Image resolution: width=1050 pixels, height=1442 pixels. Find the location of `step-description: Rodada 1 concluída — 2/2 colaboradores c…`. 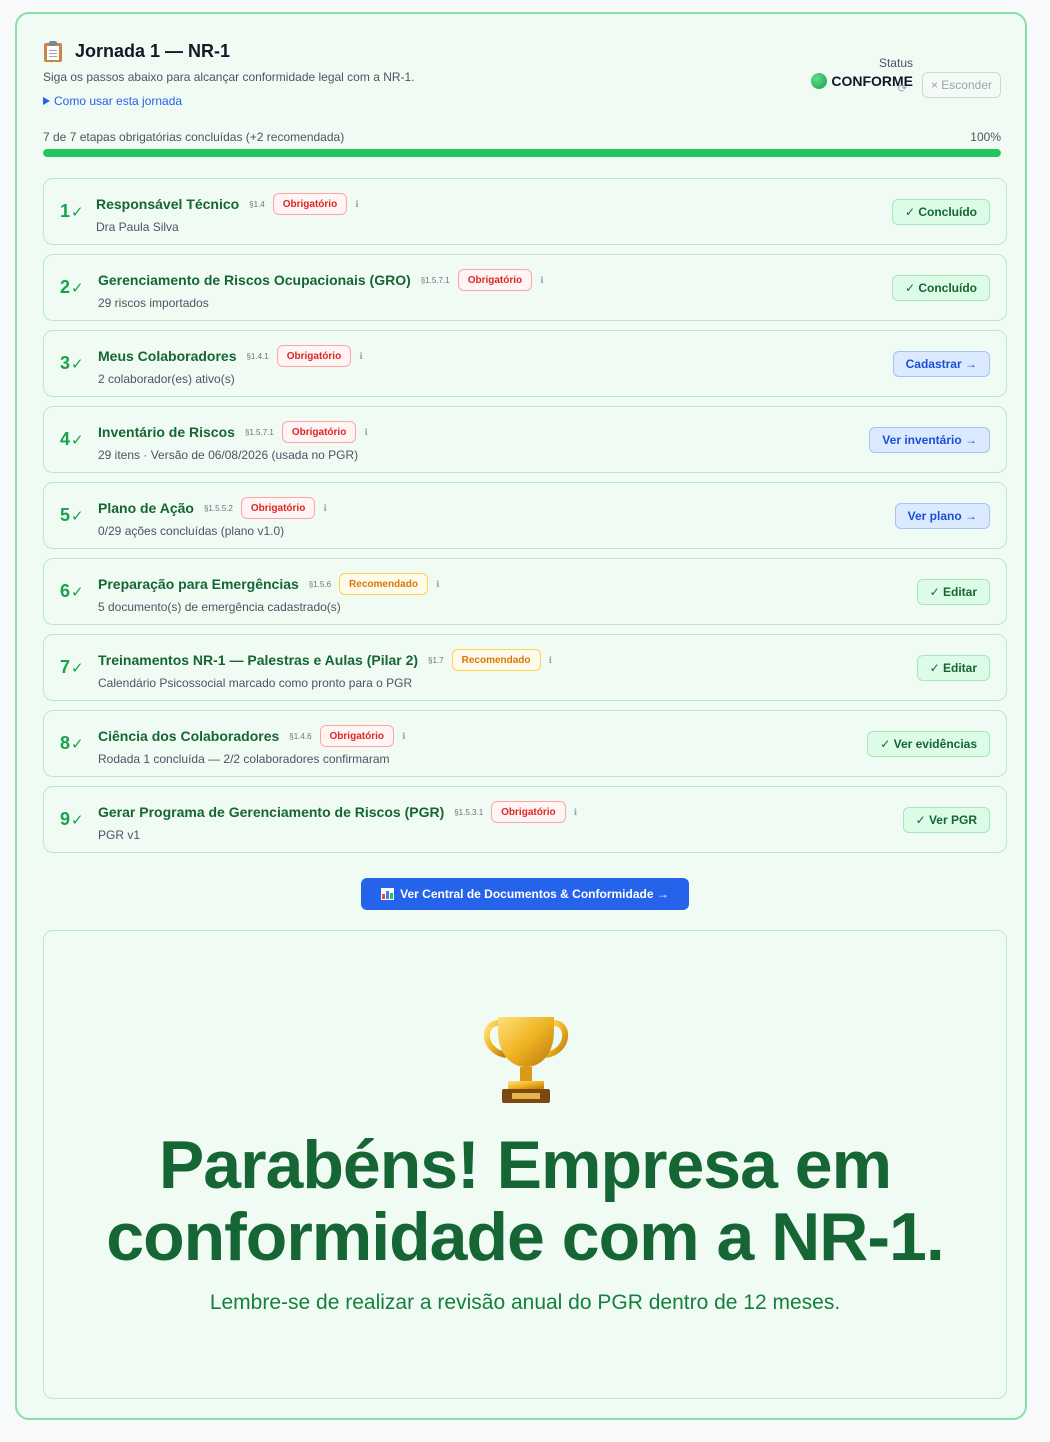

step-description: Rodada 1 concluída — 2/2 colaboradores c… is located at coordinates (244, 759).